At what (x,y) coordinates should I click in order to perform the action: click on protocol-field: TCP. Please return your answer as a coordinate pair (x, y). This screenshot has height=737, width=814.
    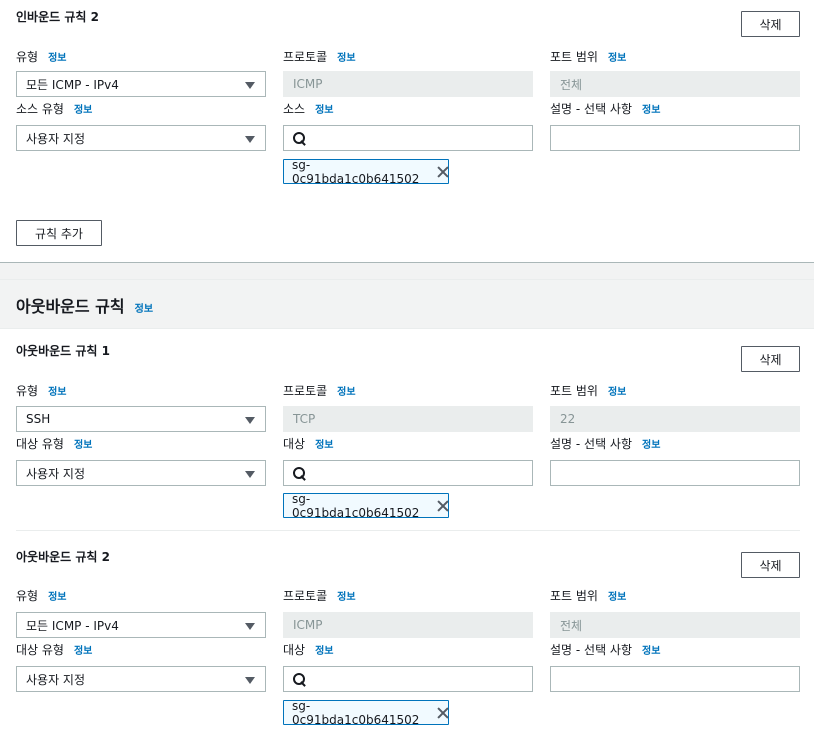
    Looking at the image, I should click on (408, 419).